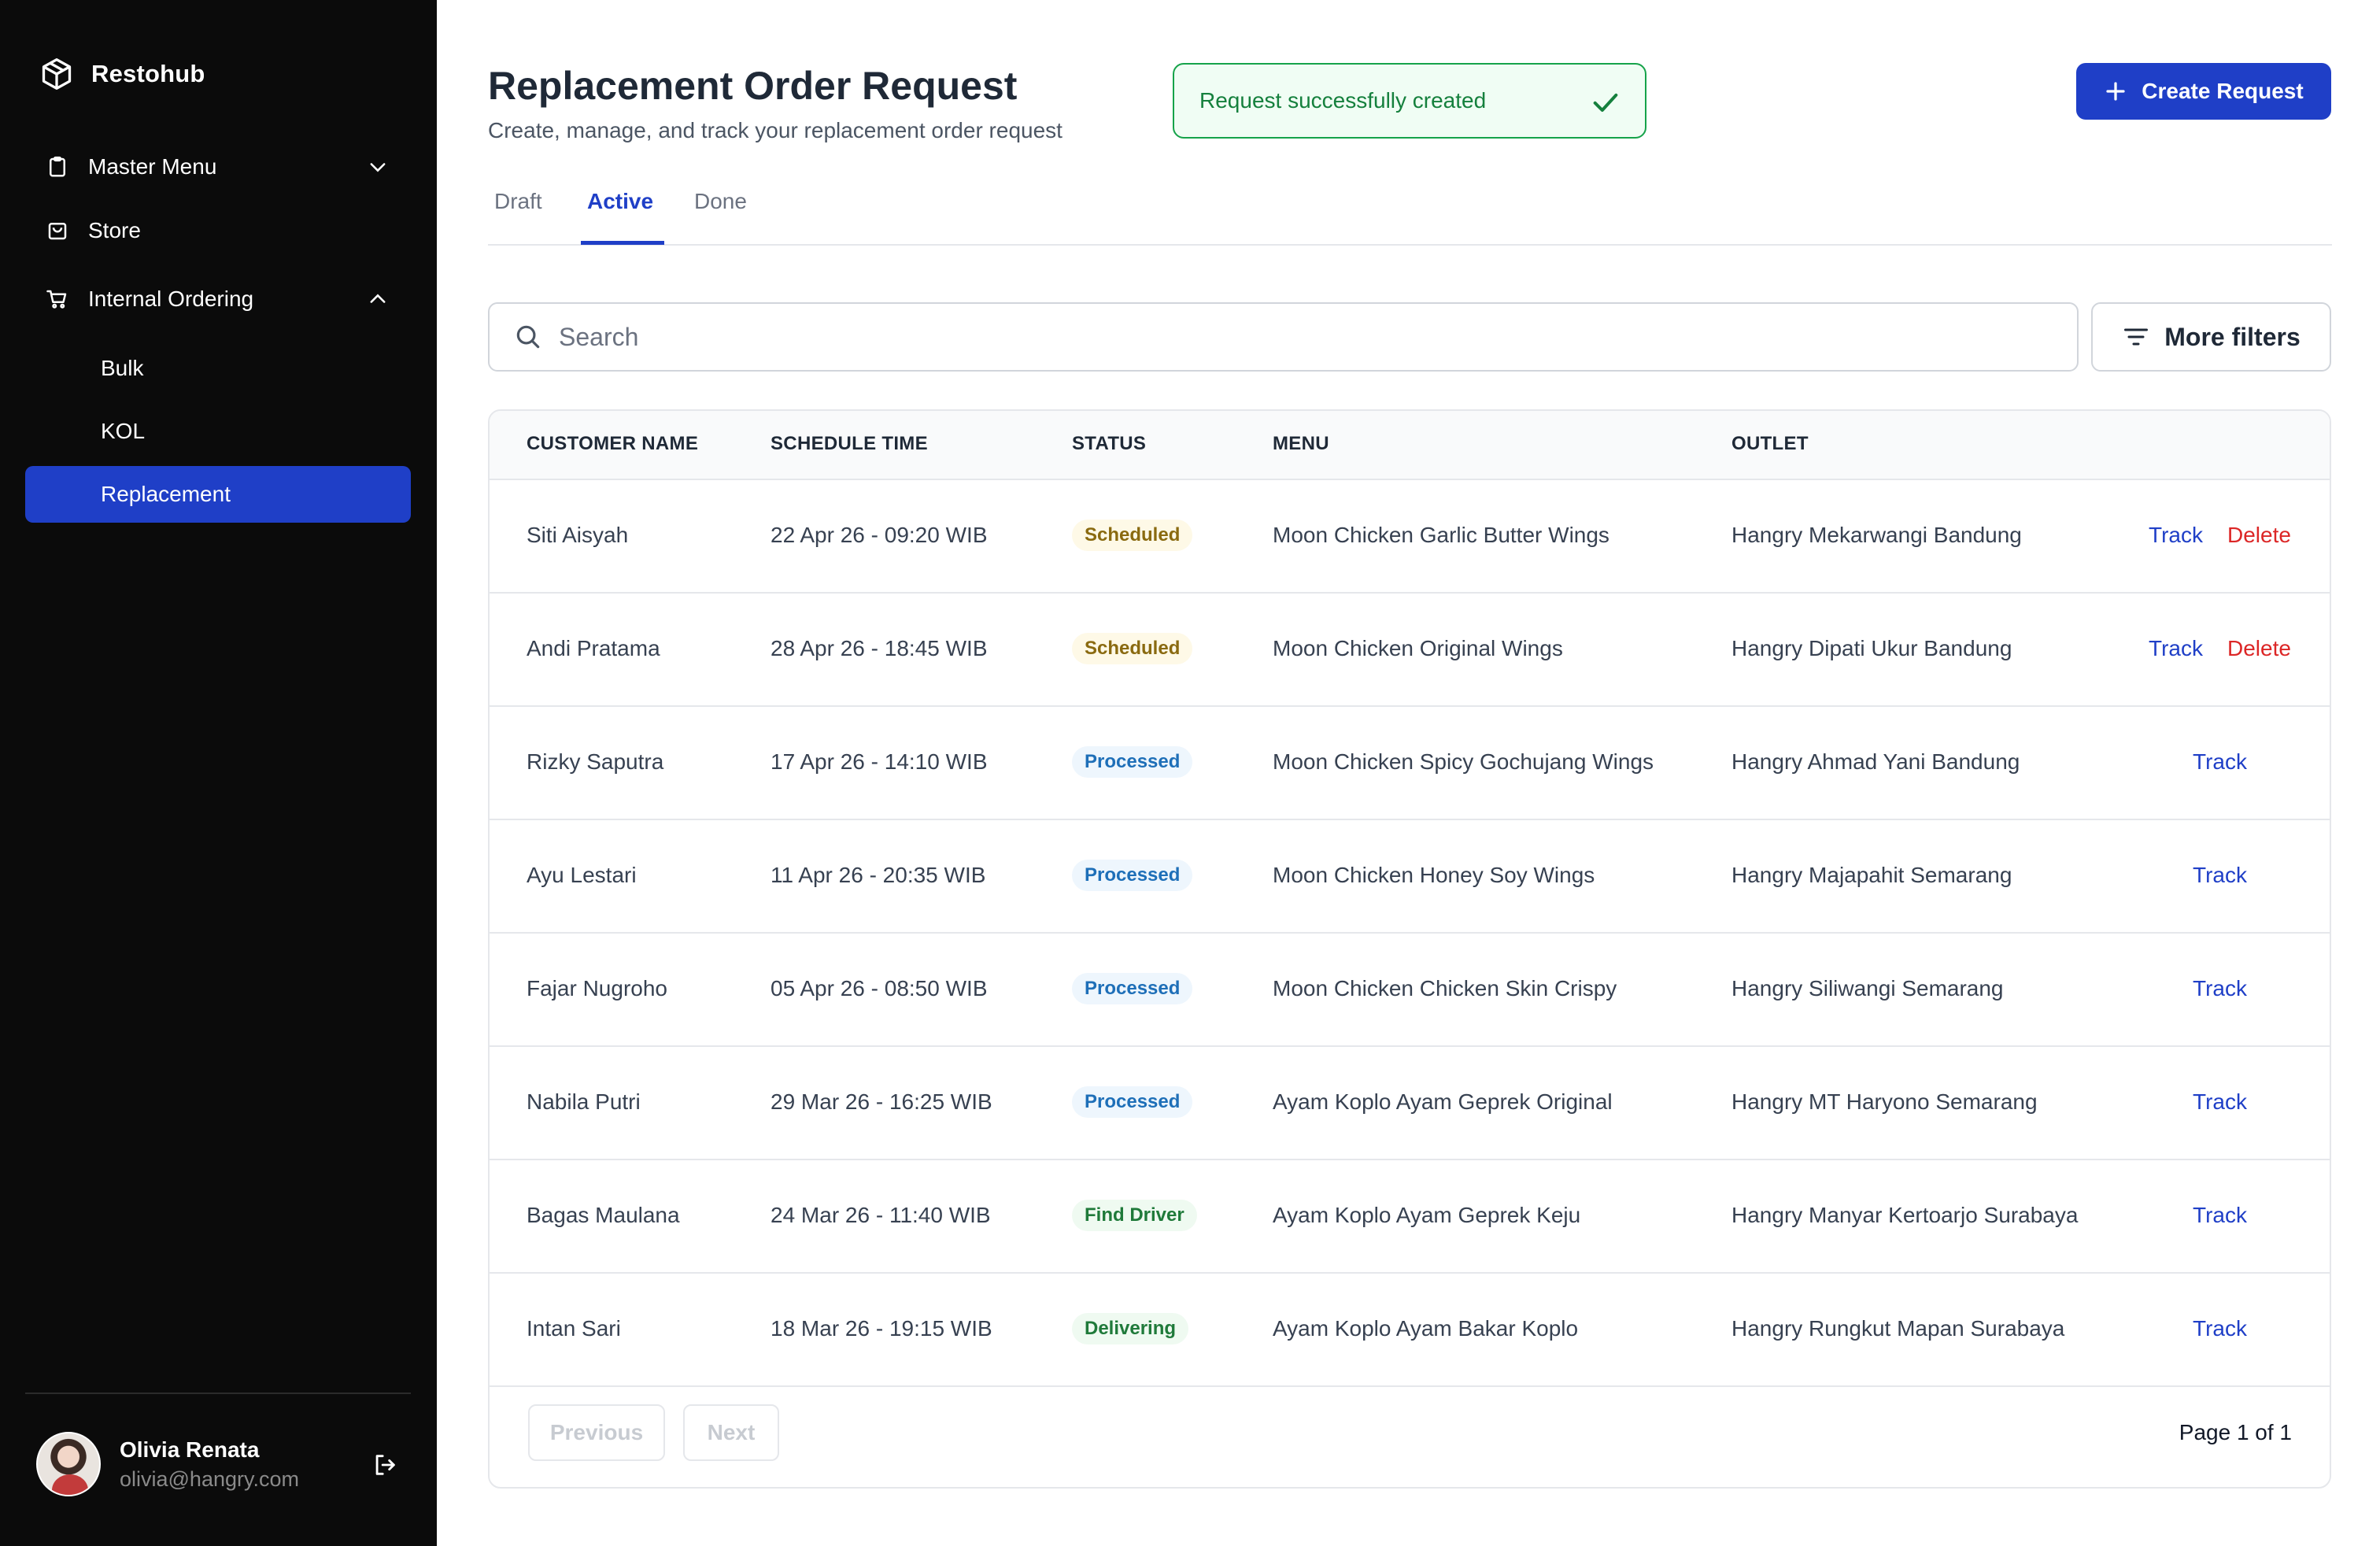  What do you see at coordinates (218, 431) in the screenshot?
I see `sidebar-item-kol: KOL` at bounding box center [218, 431].